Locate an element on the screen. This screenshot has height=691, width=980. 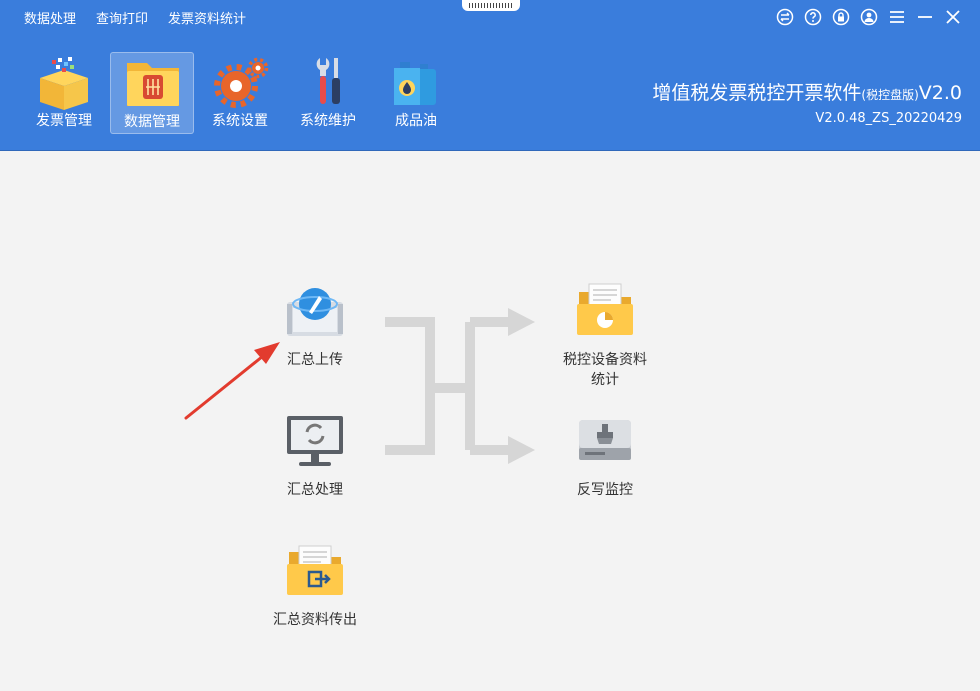
toolbar-data-management: 数据管理 is located at coordinates (152, 93).